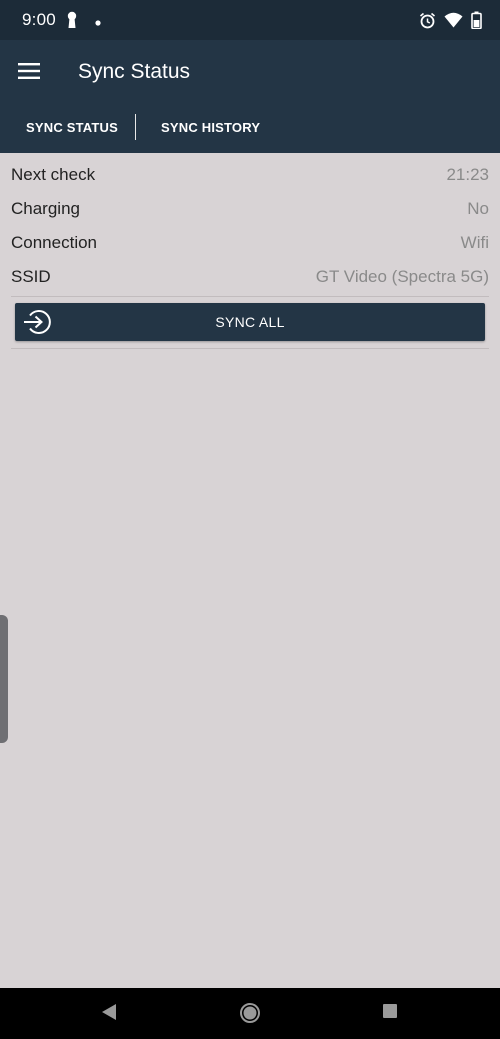 This screenshot has width=500, height=1039. Describe the element at coordinates (478, 208) in the screenshot. I see `charging-value: No` at that location.